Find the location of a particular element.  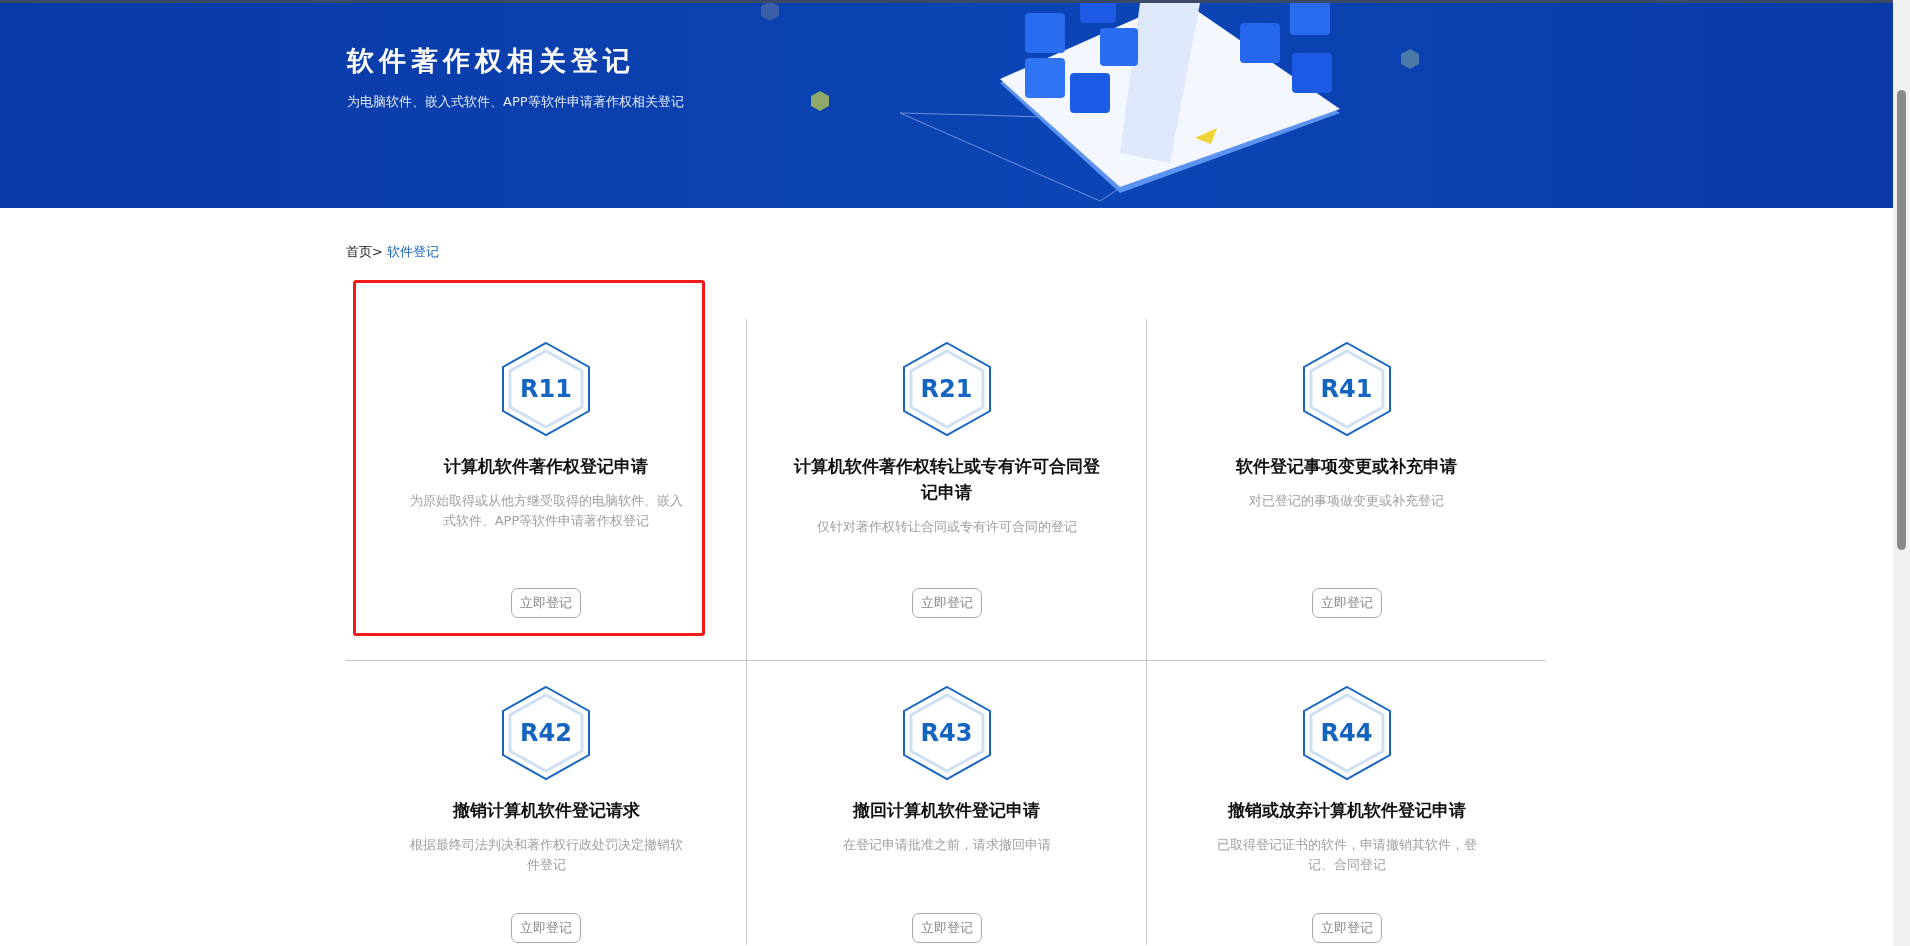

card-title: 软件登记事项变更或补充申请 is located at coordinates (1346, 466).